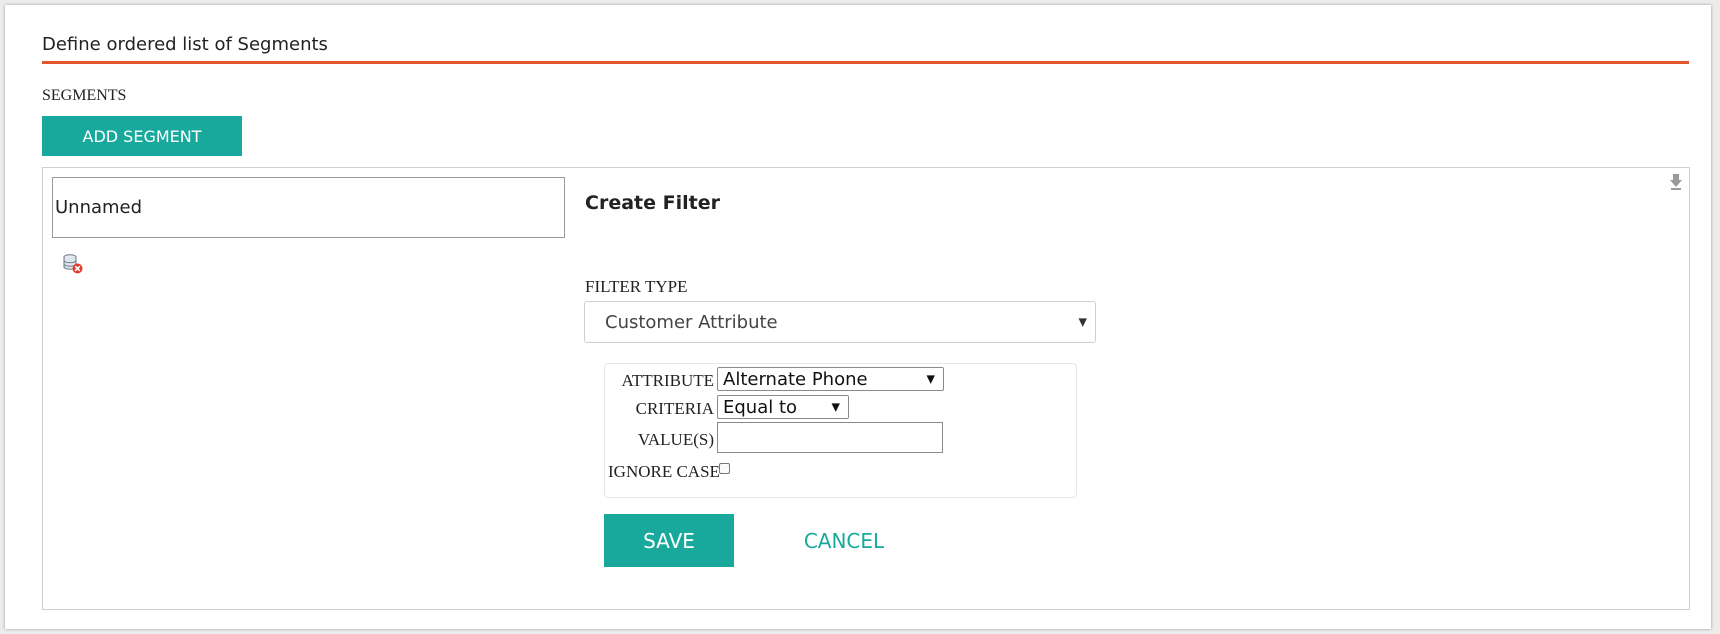  What do you see at coordinates (865, 62) in the screenshot?
I see `title-divider` at bounding box center [865, 62].